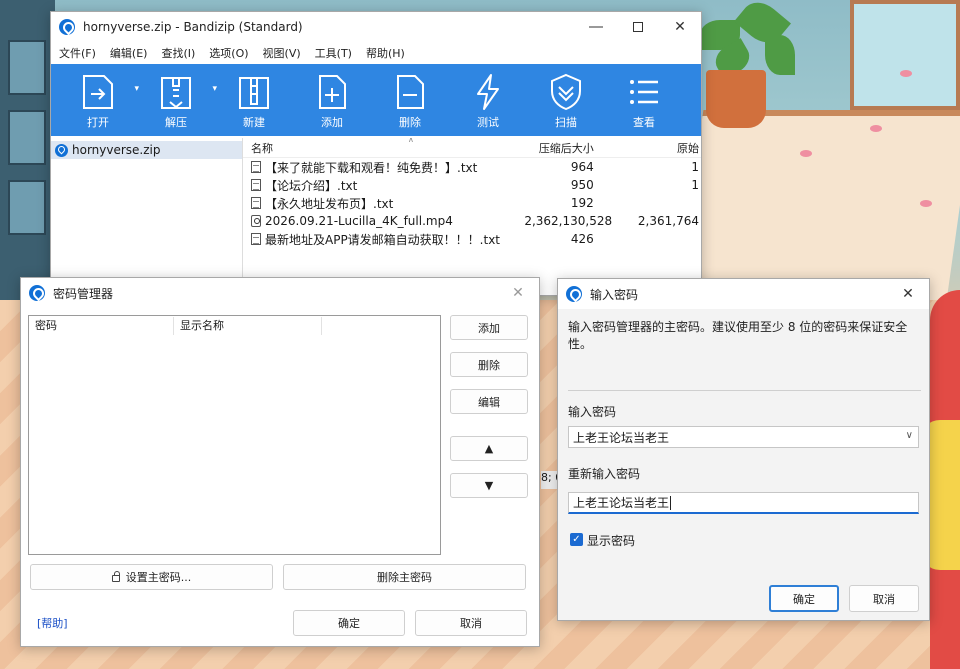 This screenshot has height=669, width=960. I want to click on menu-find: 查找(I), so click(178, 53).